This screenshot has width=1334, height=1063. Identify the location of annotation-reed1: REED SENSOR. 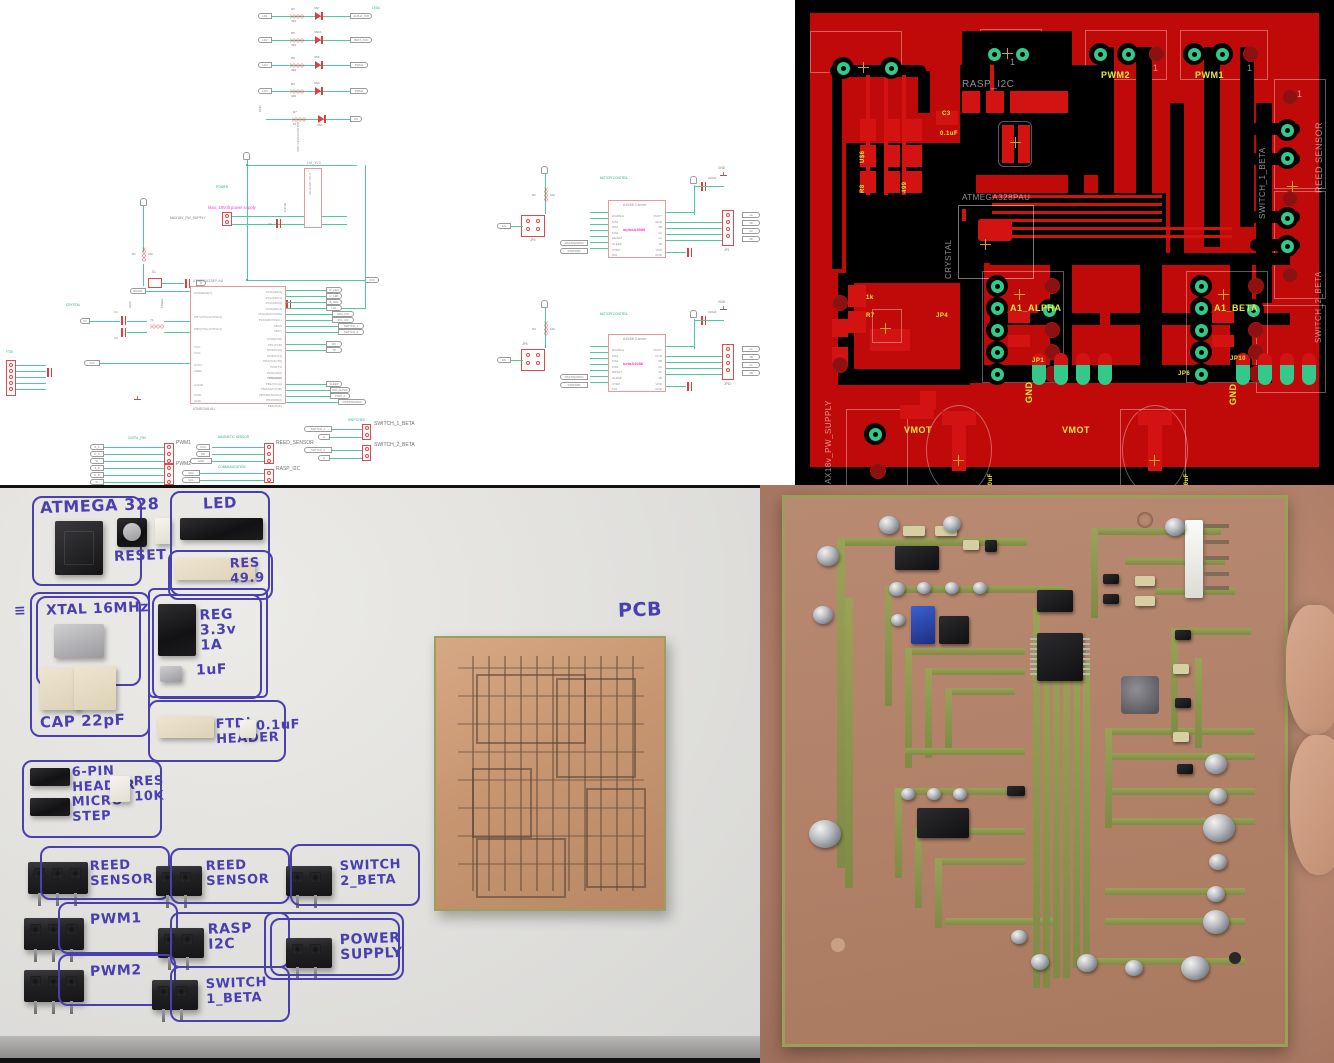
(121, 873).